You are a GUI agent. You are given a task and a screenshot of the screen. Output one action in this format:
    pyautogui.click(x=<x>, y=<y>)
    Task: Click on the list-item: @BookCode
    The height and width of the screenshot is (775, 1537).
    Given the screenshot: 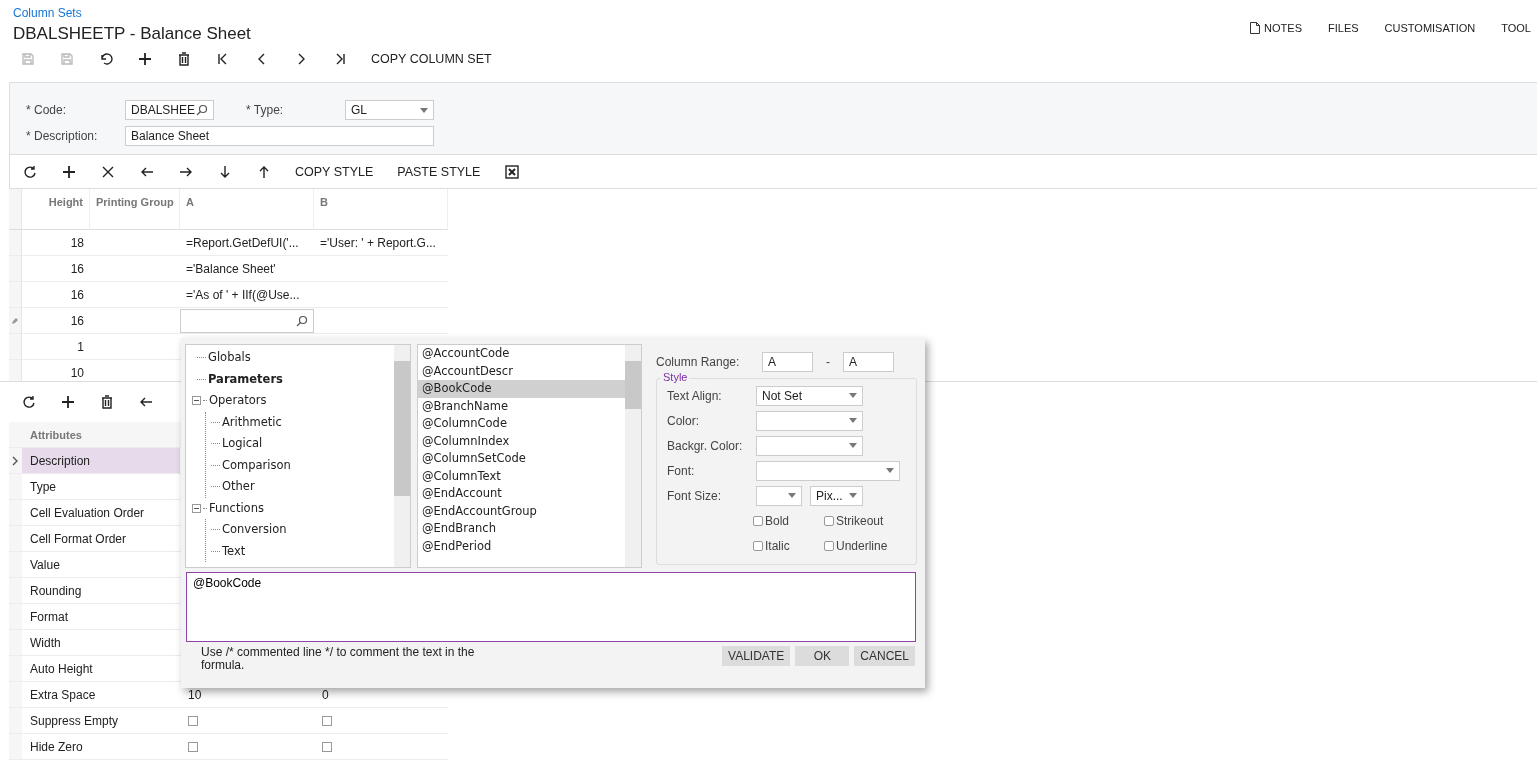 What is the action you would take?
    pyautogui.click(x=521, y=389)
    